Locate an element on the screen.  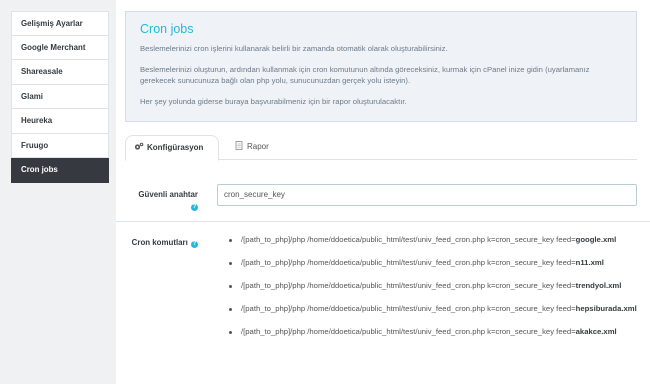
secure-key-label: Güvenli anahtar ? is located at coordinates (168, 200).